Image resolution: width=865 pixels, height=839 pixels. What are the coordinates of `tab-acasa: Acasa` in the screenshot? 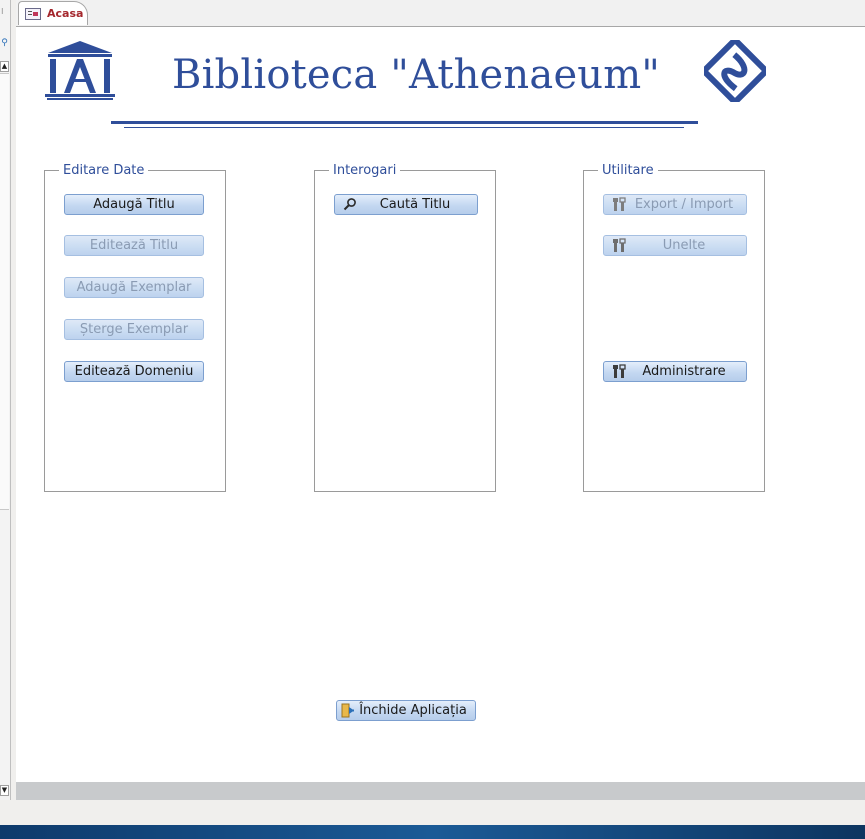 It's located at (53, 13).